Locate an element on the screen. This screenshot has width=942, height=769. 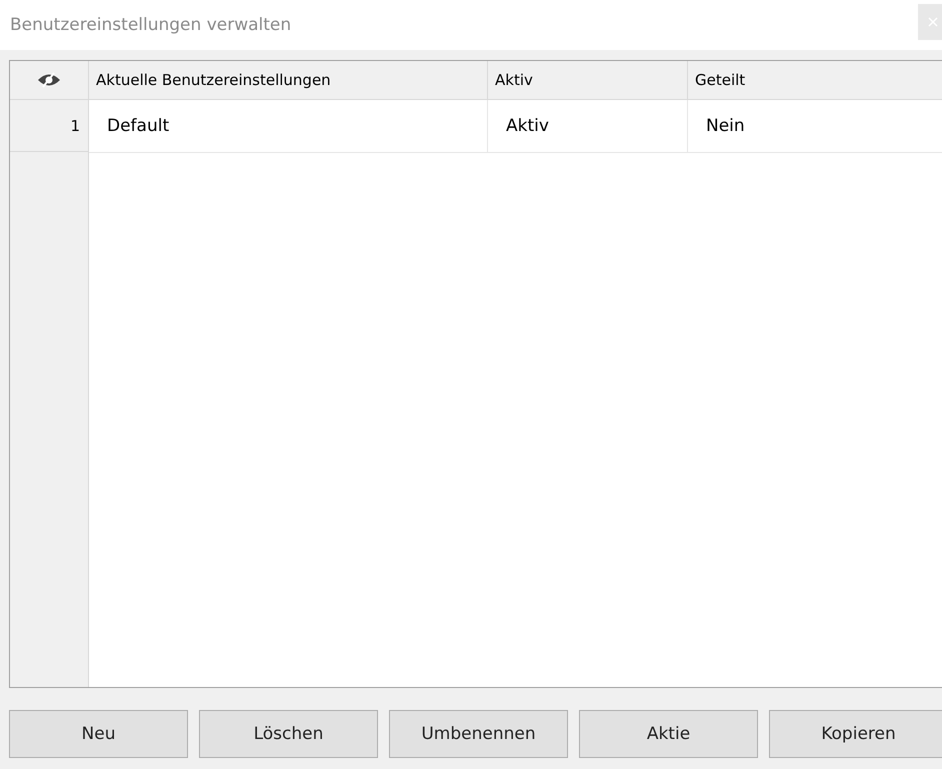
table-cell: Aktiv is located at coordinates (588, 126).